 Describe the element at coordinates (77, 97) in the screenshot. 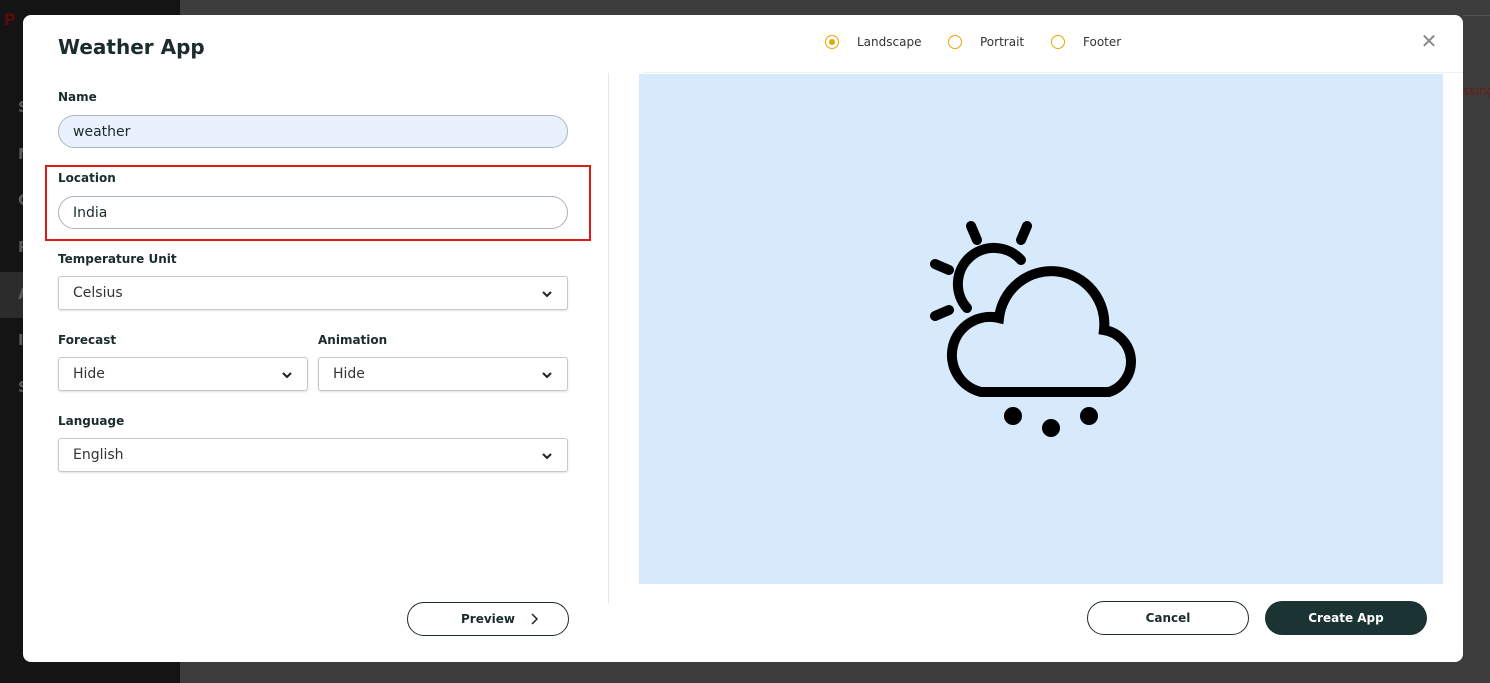

I see `name-label: Name` at that location.